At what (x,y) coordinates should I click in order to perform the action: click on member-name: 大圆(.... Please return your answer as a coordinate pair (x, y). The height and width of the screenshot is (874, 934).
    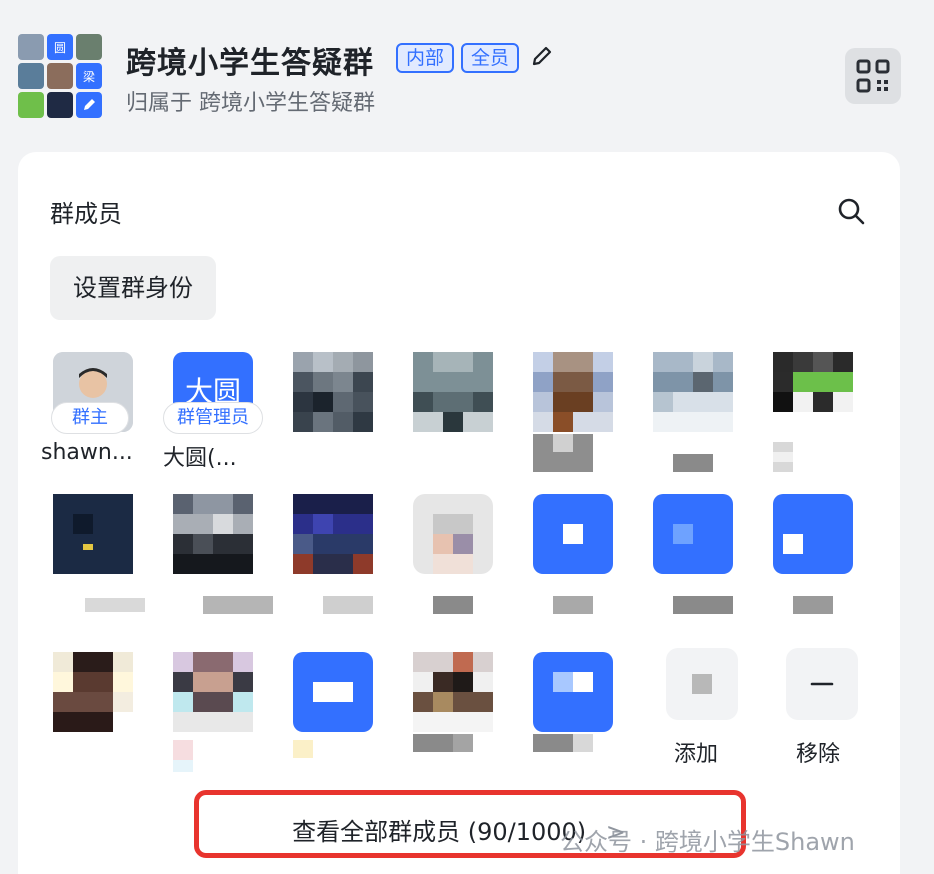
    Looking at the image, I should click on (200, 458).